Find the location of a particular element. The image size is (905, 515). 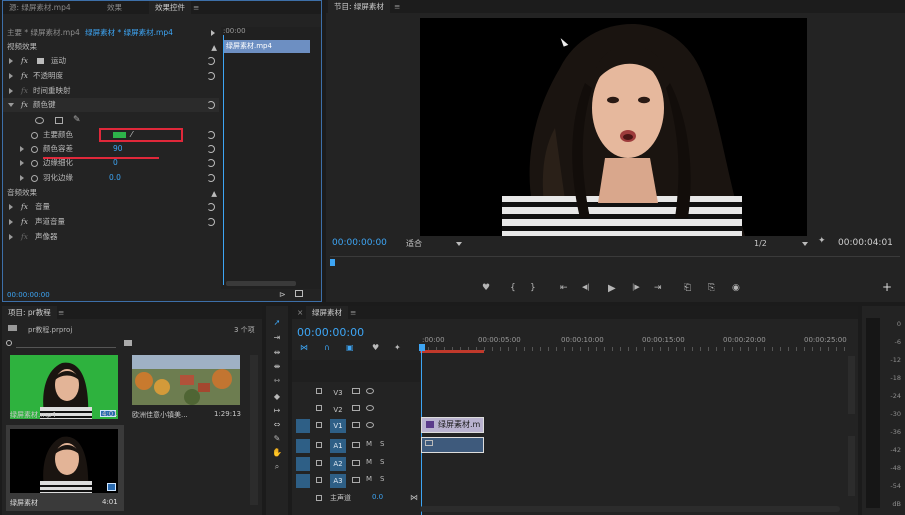

effect-panner: fx 声像器 is located at coordinates (111, 237).